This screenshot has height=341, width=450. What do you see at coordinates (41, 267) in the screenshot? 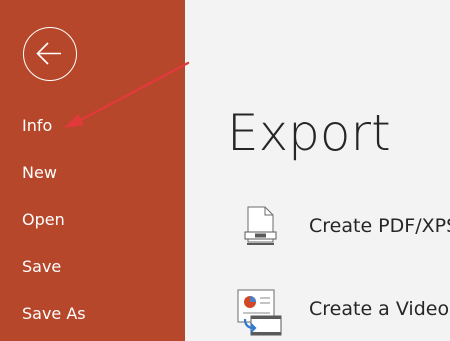
I see `sidebar-item-save: Save` at bounding box center [41, 267].